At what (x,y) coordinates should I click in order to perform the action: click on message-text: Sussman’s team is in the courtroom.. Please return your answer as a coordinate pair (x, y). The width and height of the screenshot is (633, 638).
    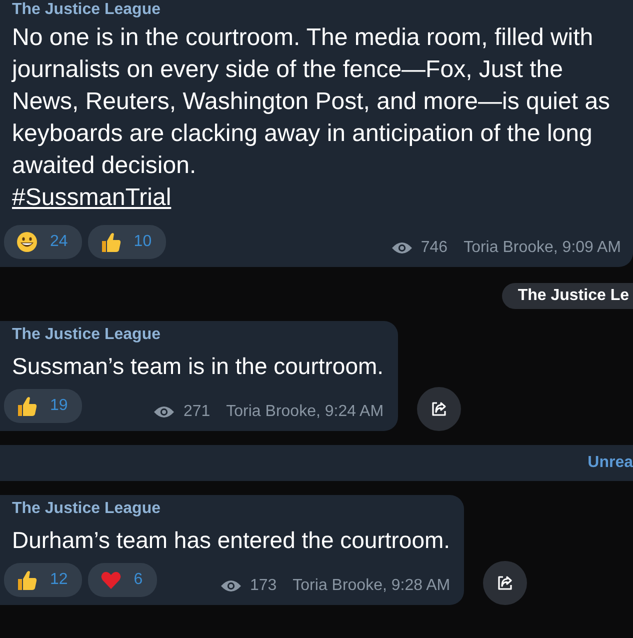
    Looking at the image, I should click on (198, 366).